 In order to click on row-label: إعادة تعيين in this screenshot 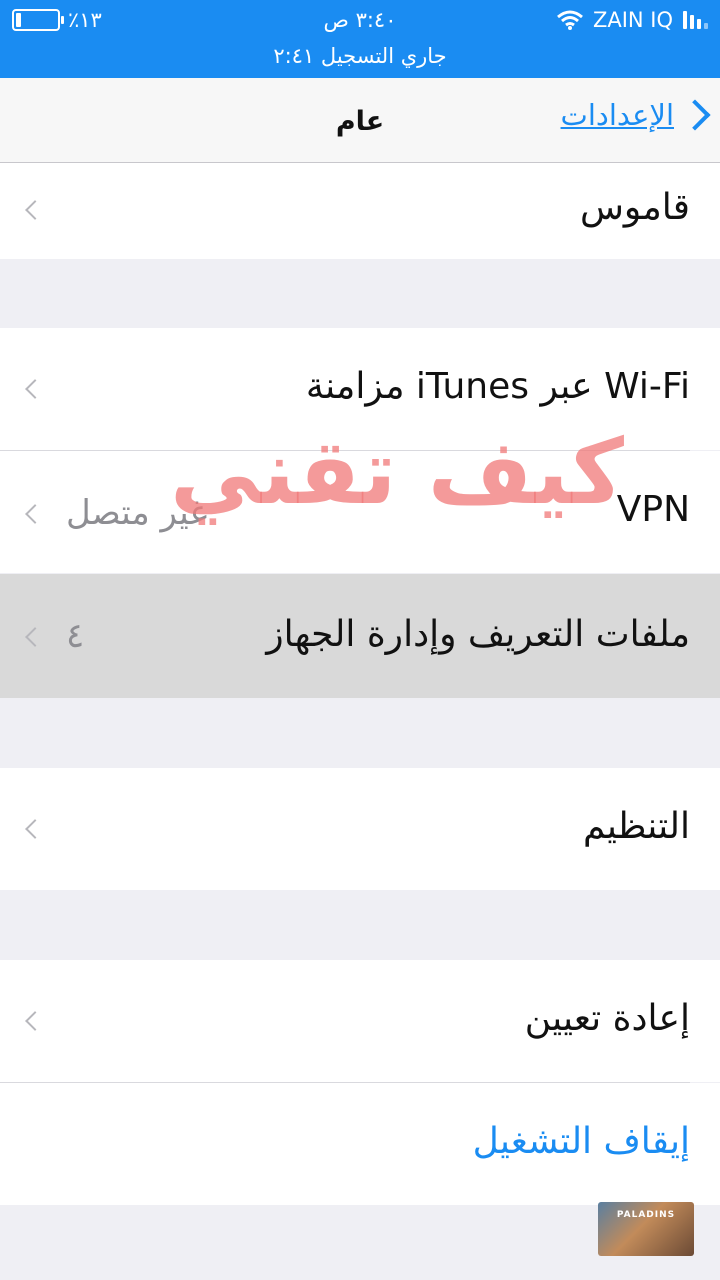, I will do `click(607, 1018)`.